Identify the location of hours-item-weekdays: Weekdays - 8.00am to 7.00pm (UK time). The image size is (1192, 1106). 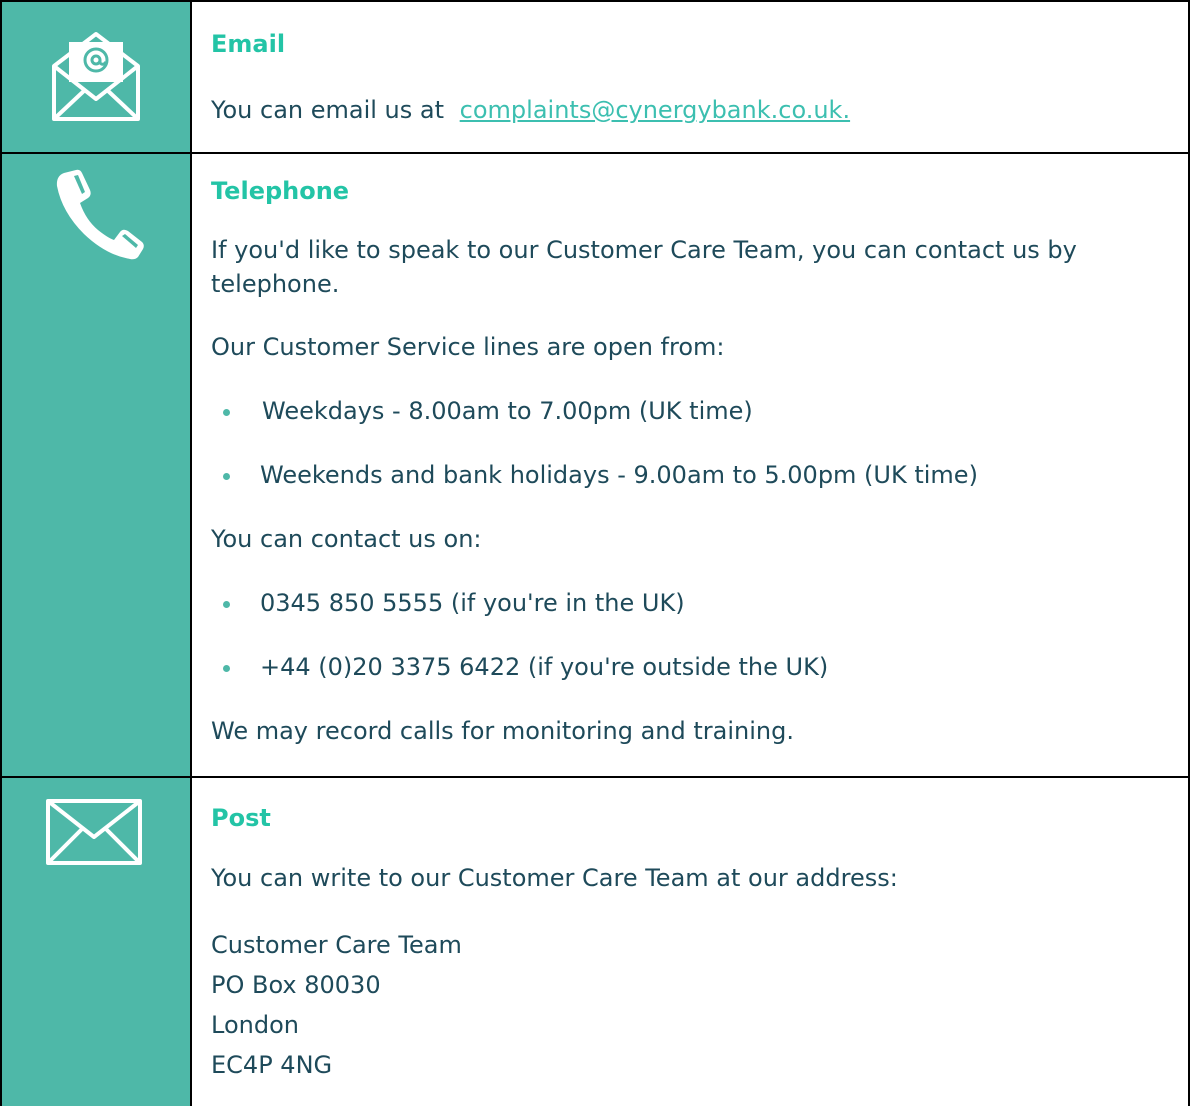
(699, 411).